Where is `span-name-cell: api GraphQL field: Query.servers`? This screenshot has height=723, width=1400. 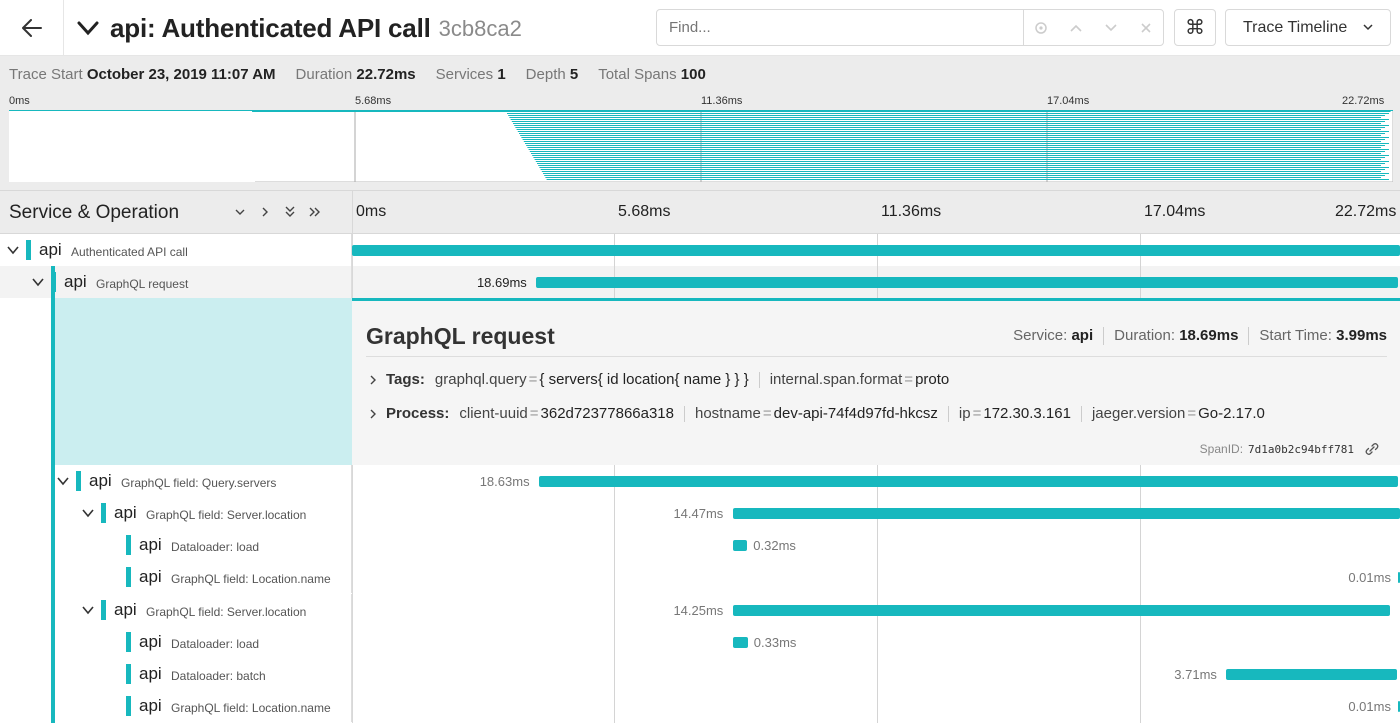 span-name-cell: api GraphQL field: Query.servers is located at coordinates (176, 481).